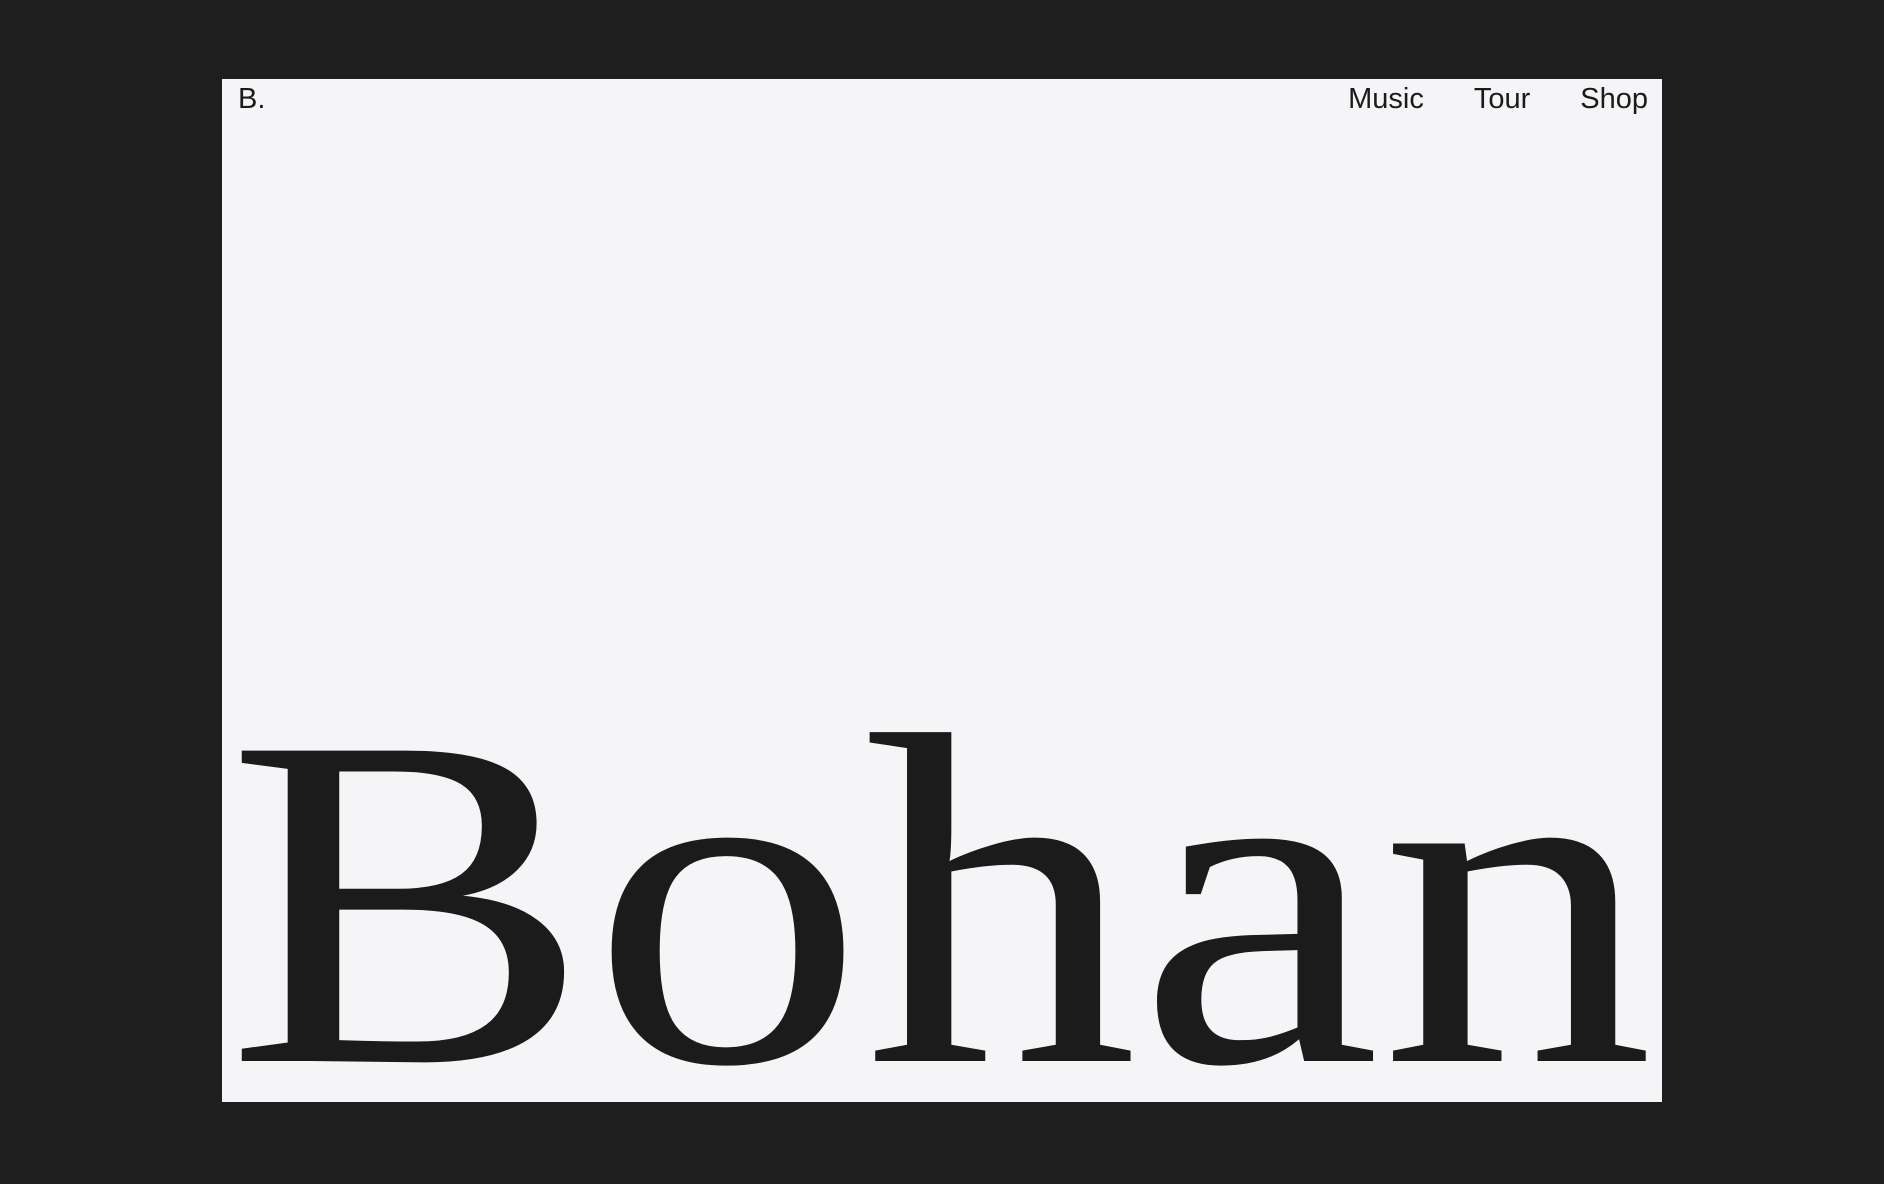  Describe the element at coordinates (1614, 99) in the screenshot. I see `nav-link-shop: Shop` at that location.